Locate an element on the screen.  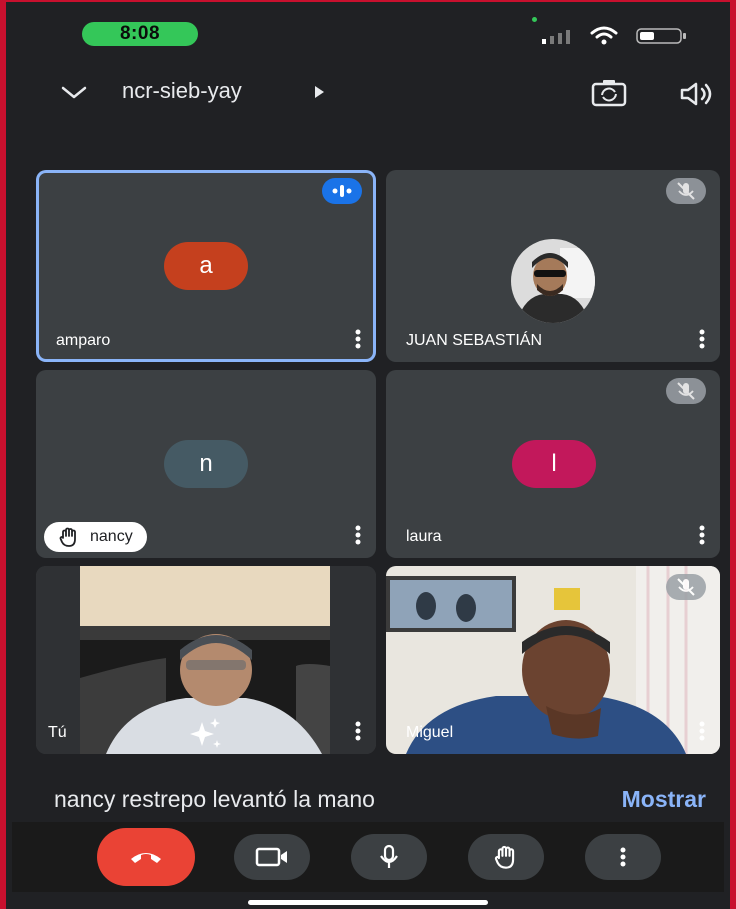
participant-tile-amparo: a amparo is located at coordinates (206, 266).